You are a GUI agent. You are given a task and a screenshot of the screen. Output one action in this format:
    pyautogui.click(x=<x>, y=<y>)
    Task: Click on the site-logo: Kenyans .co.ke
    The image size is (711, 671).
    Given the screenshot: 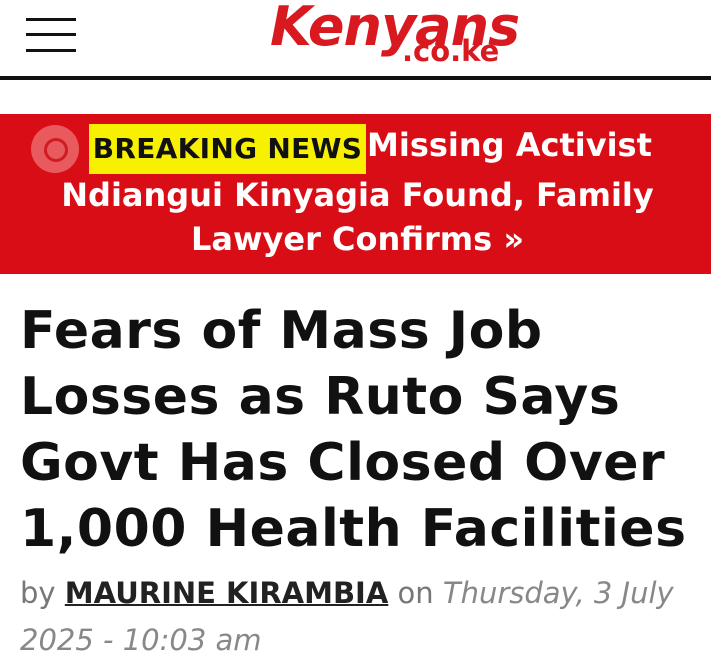 What is the action you would take?
    pyautogui.click(x=400, y=38)
    